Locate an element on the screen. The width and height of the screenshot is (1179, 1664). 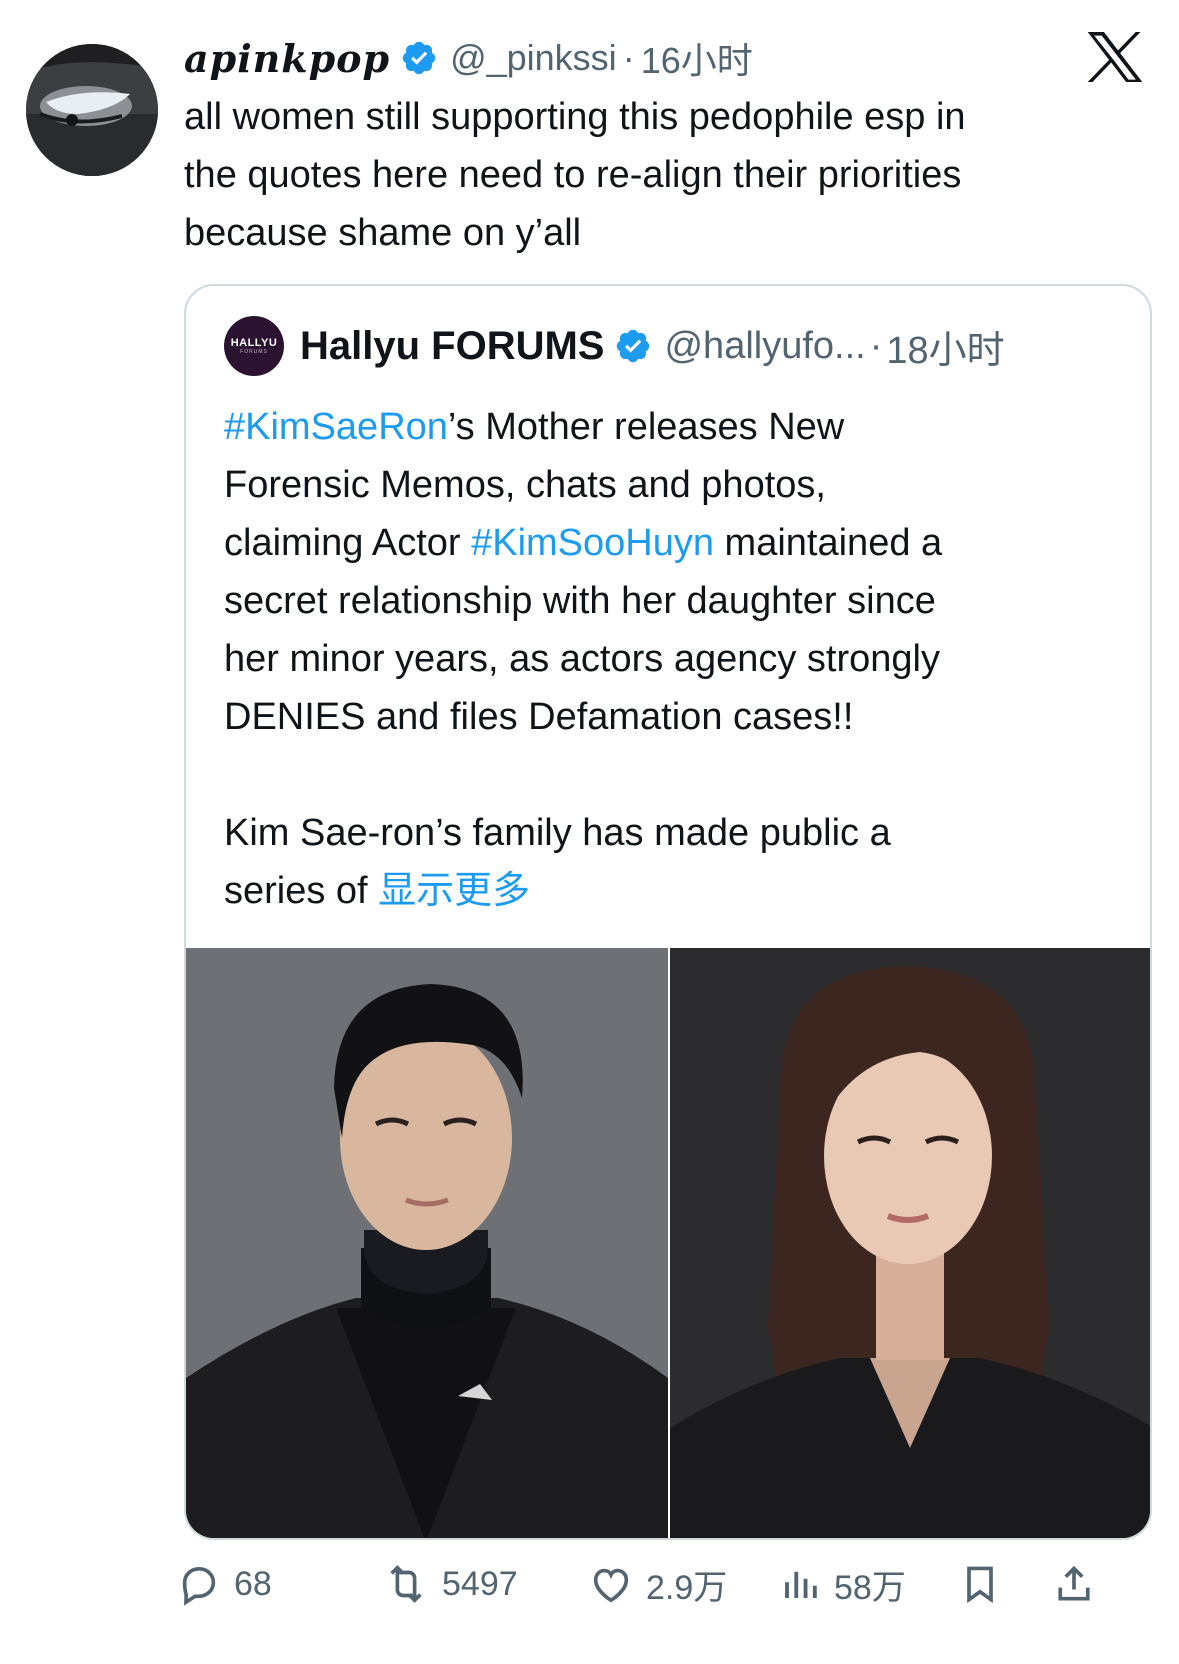
reply-count: 68 is located at coordinates (253, 1583).